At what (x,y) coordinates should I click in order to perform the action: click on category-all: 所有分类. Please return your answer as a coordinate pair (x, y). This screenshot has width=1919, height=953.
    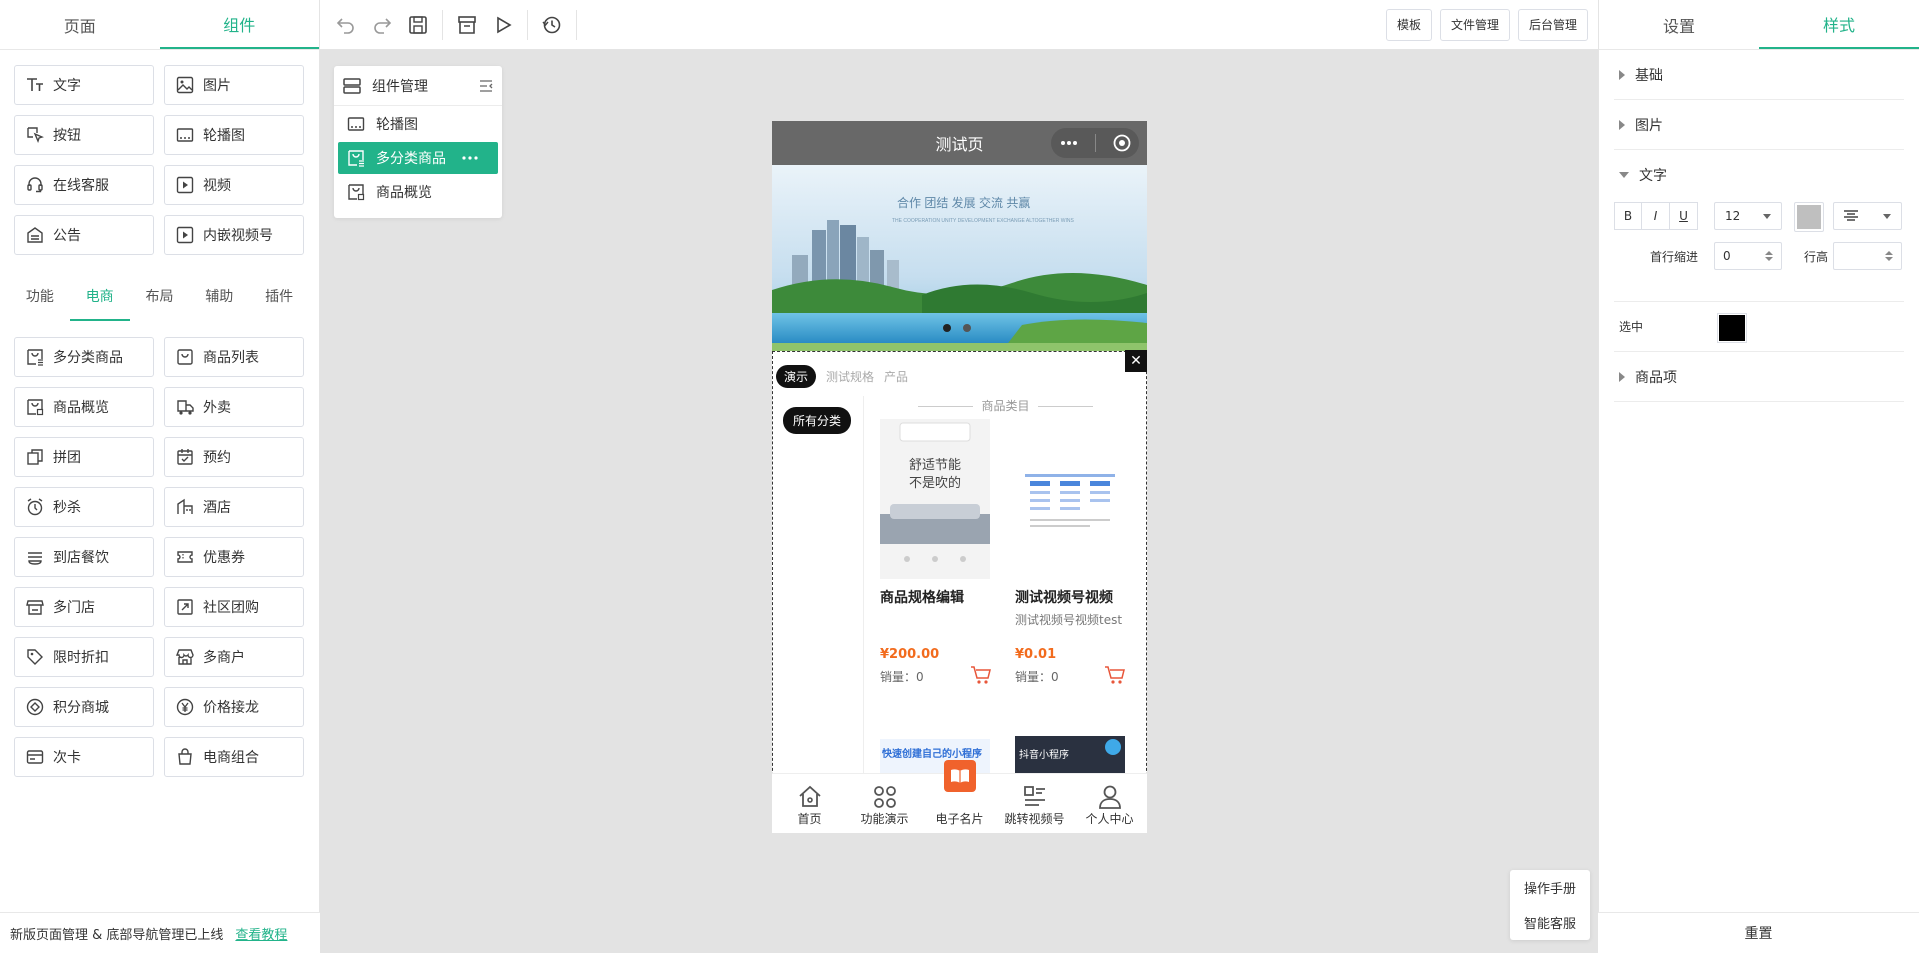
    Looking at the image, I should click on (817, 420).